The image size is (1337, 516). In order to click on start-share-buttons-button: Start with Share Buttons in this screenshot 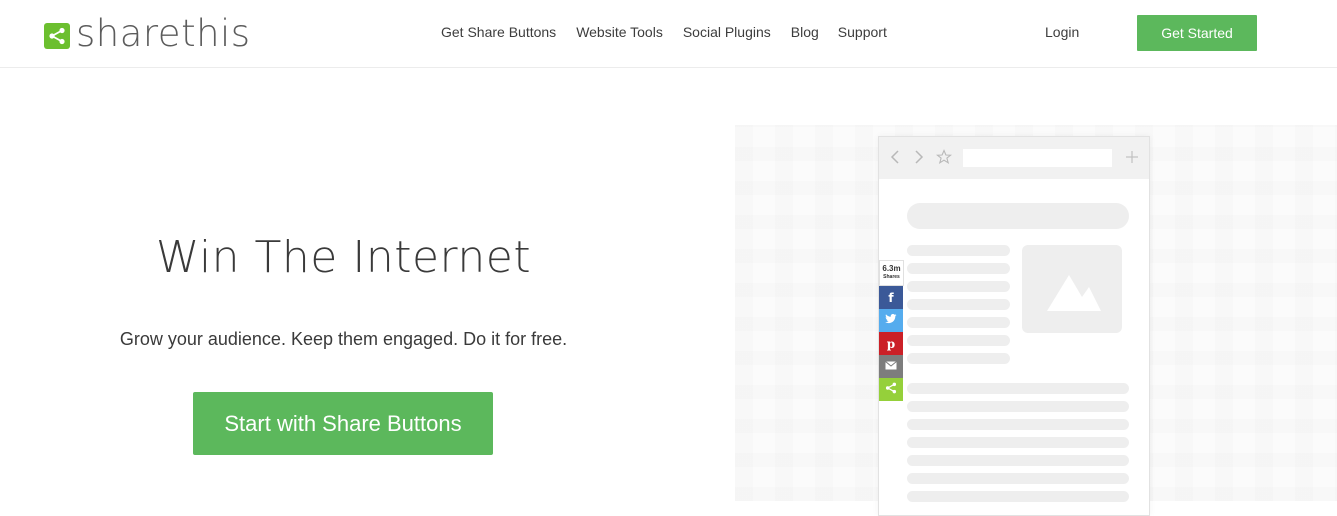, I will do `click(343, 423)`.